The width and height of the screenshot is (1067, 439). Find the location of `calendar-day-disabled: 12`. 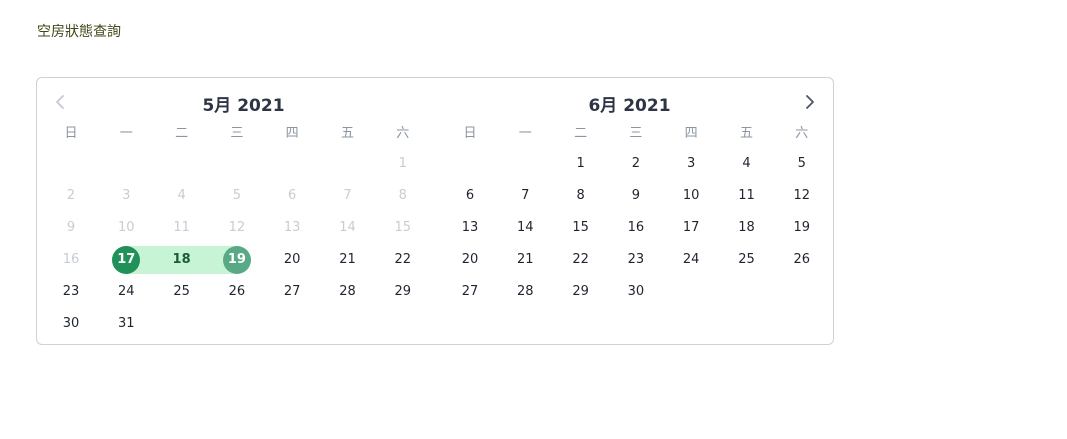

calendar-day-disabled: 12 is located at coordinates (237, 227).